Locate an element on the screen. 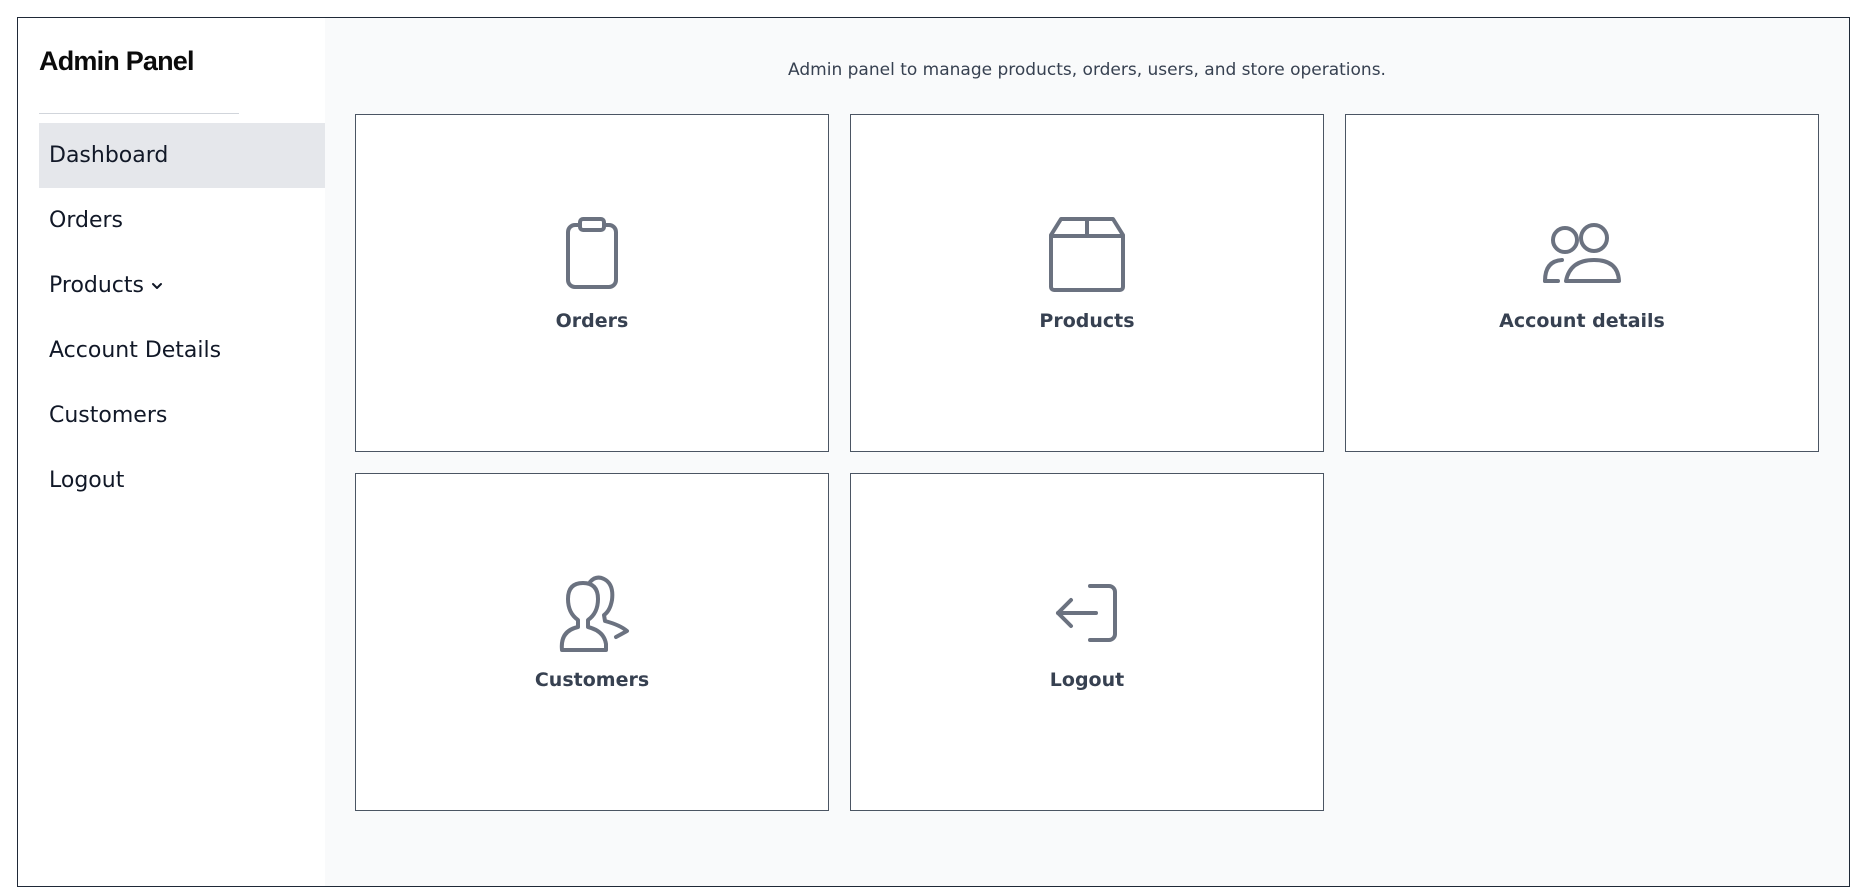 This screenshot has height=887, width=1872. users-icon is located at coordinates (1582, 254).